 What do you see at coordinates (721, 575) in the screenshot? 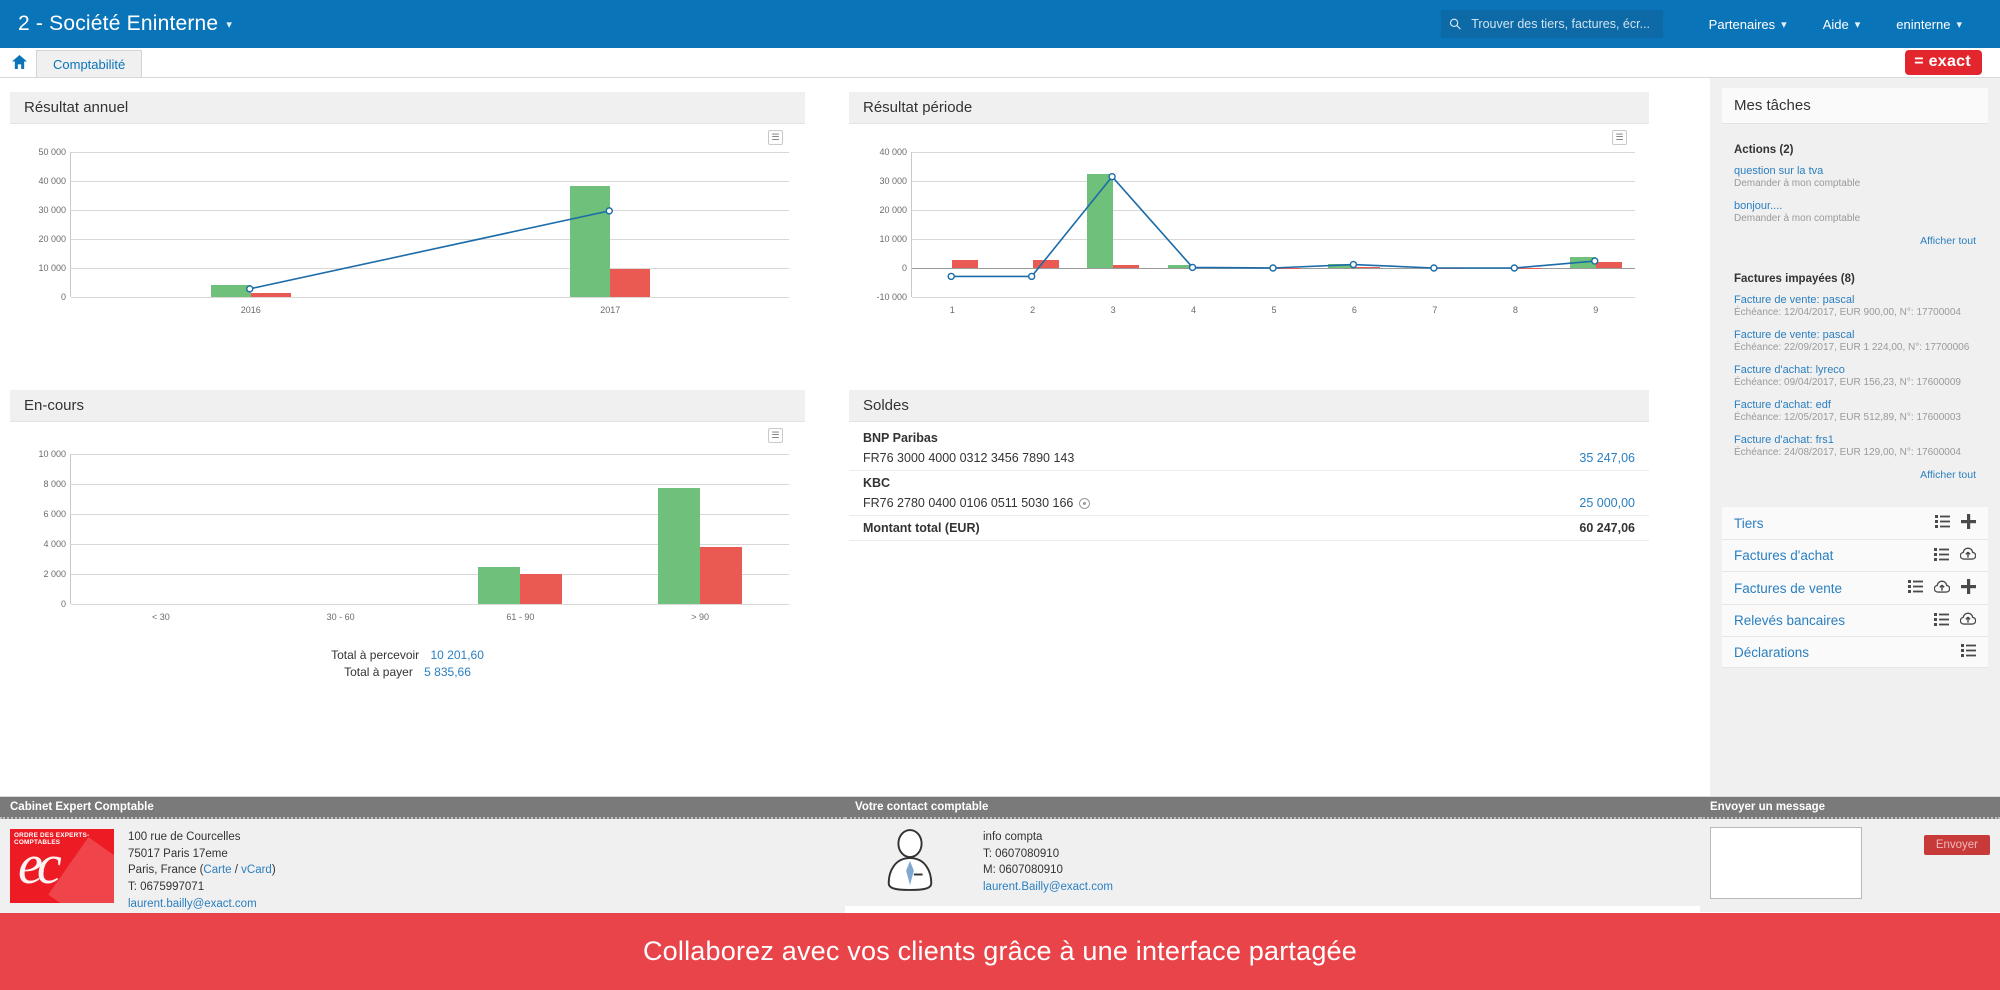
I see `chart-bar` at bounding box center [721, 575].